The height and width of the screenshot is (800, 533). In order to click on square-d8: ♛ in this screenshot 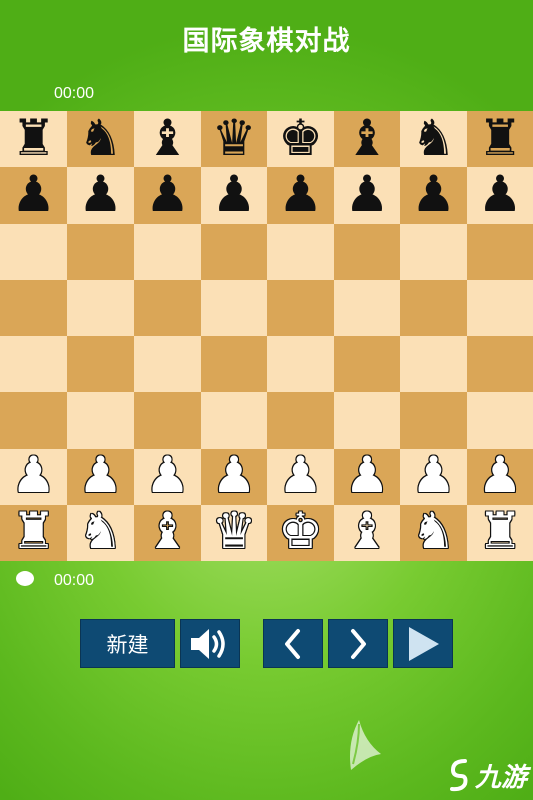, I will do `click(234, 139)`.